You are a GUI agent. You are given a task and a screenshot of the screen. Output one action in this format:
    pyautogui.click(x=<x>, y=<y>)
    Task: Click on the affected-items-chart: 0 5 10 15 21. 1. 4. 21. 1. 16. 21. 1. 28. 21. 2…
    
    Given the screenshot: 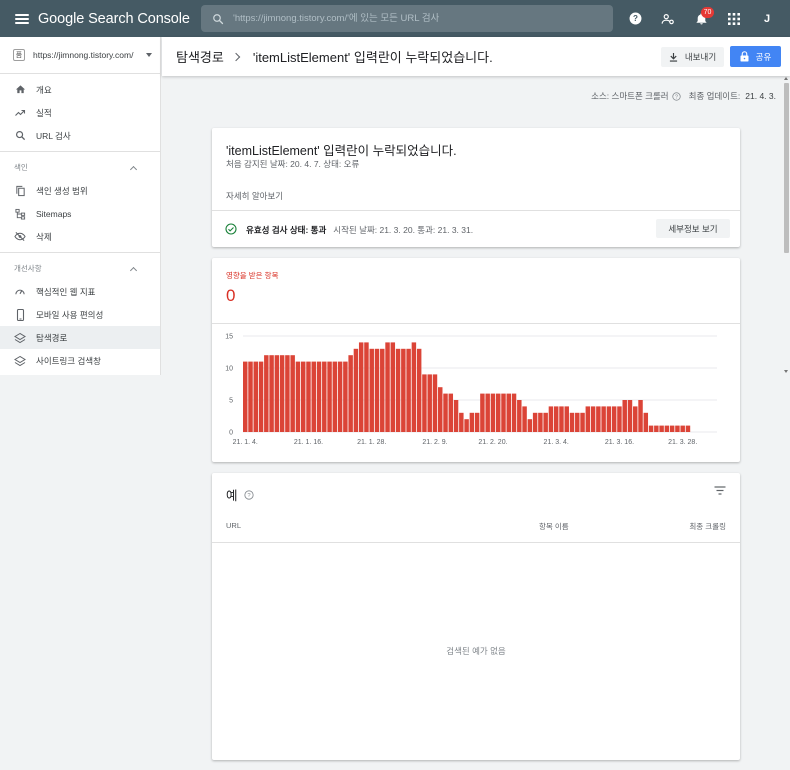 What is the action you would take?
    pyautogui.click(x=476, y=392)
    